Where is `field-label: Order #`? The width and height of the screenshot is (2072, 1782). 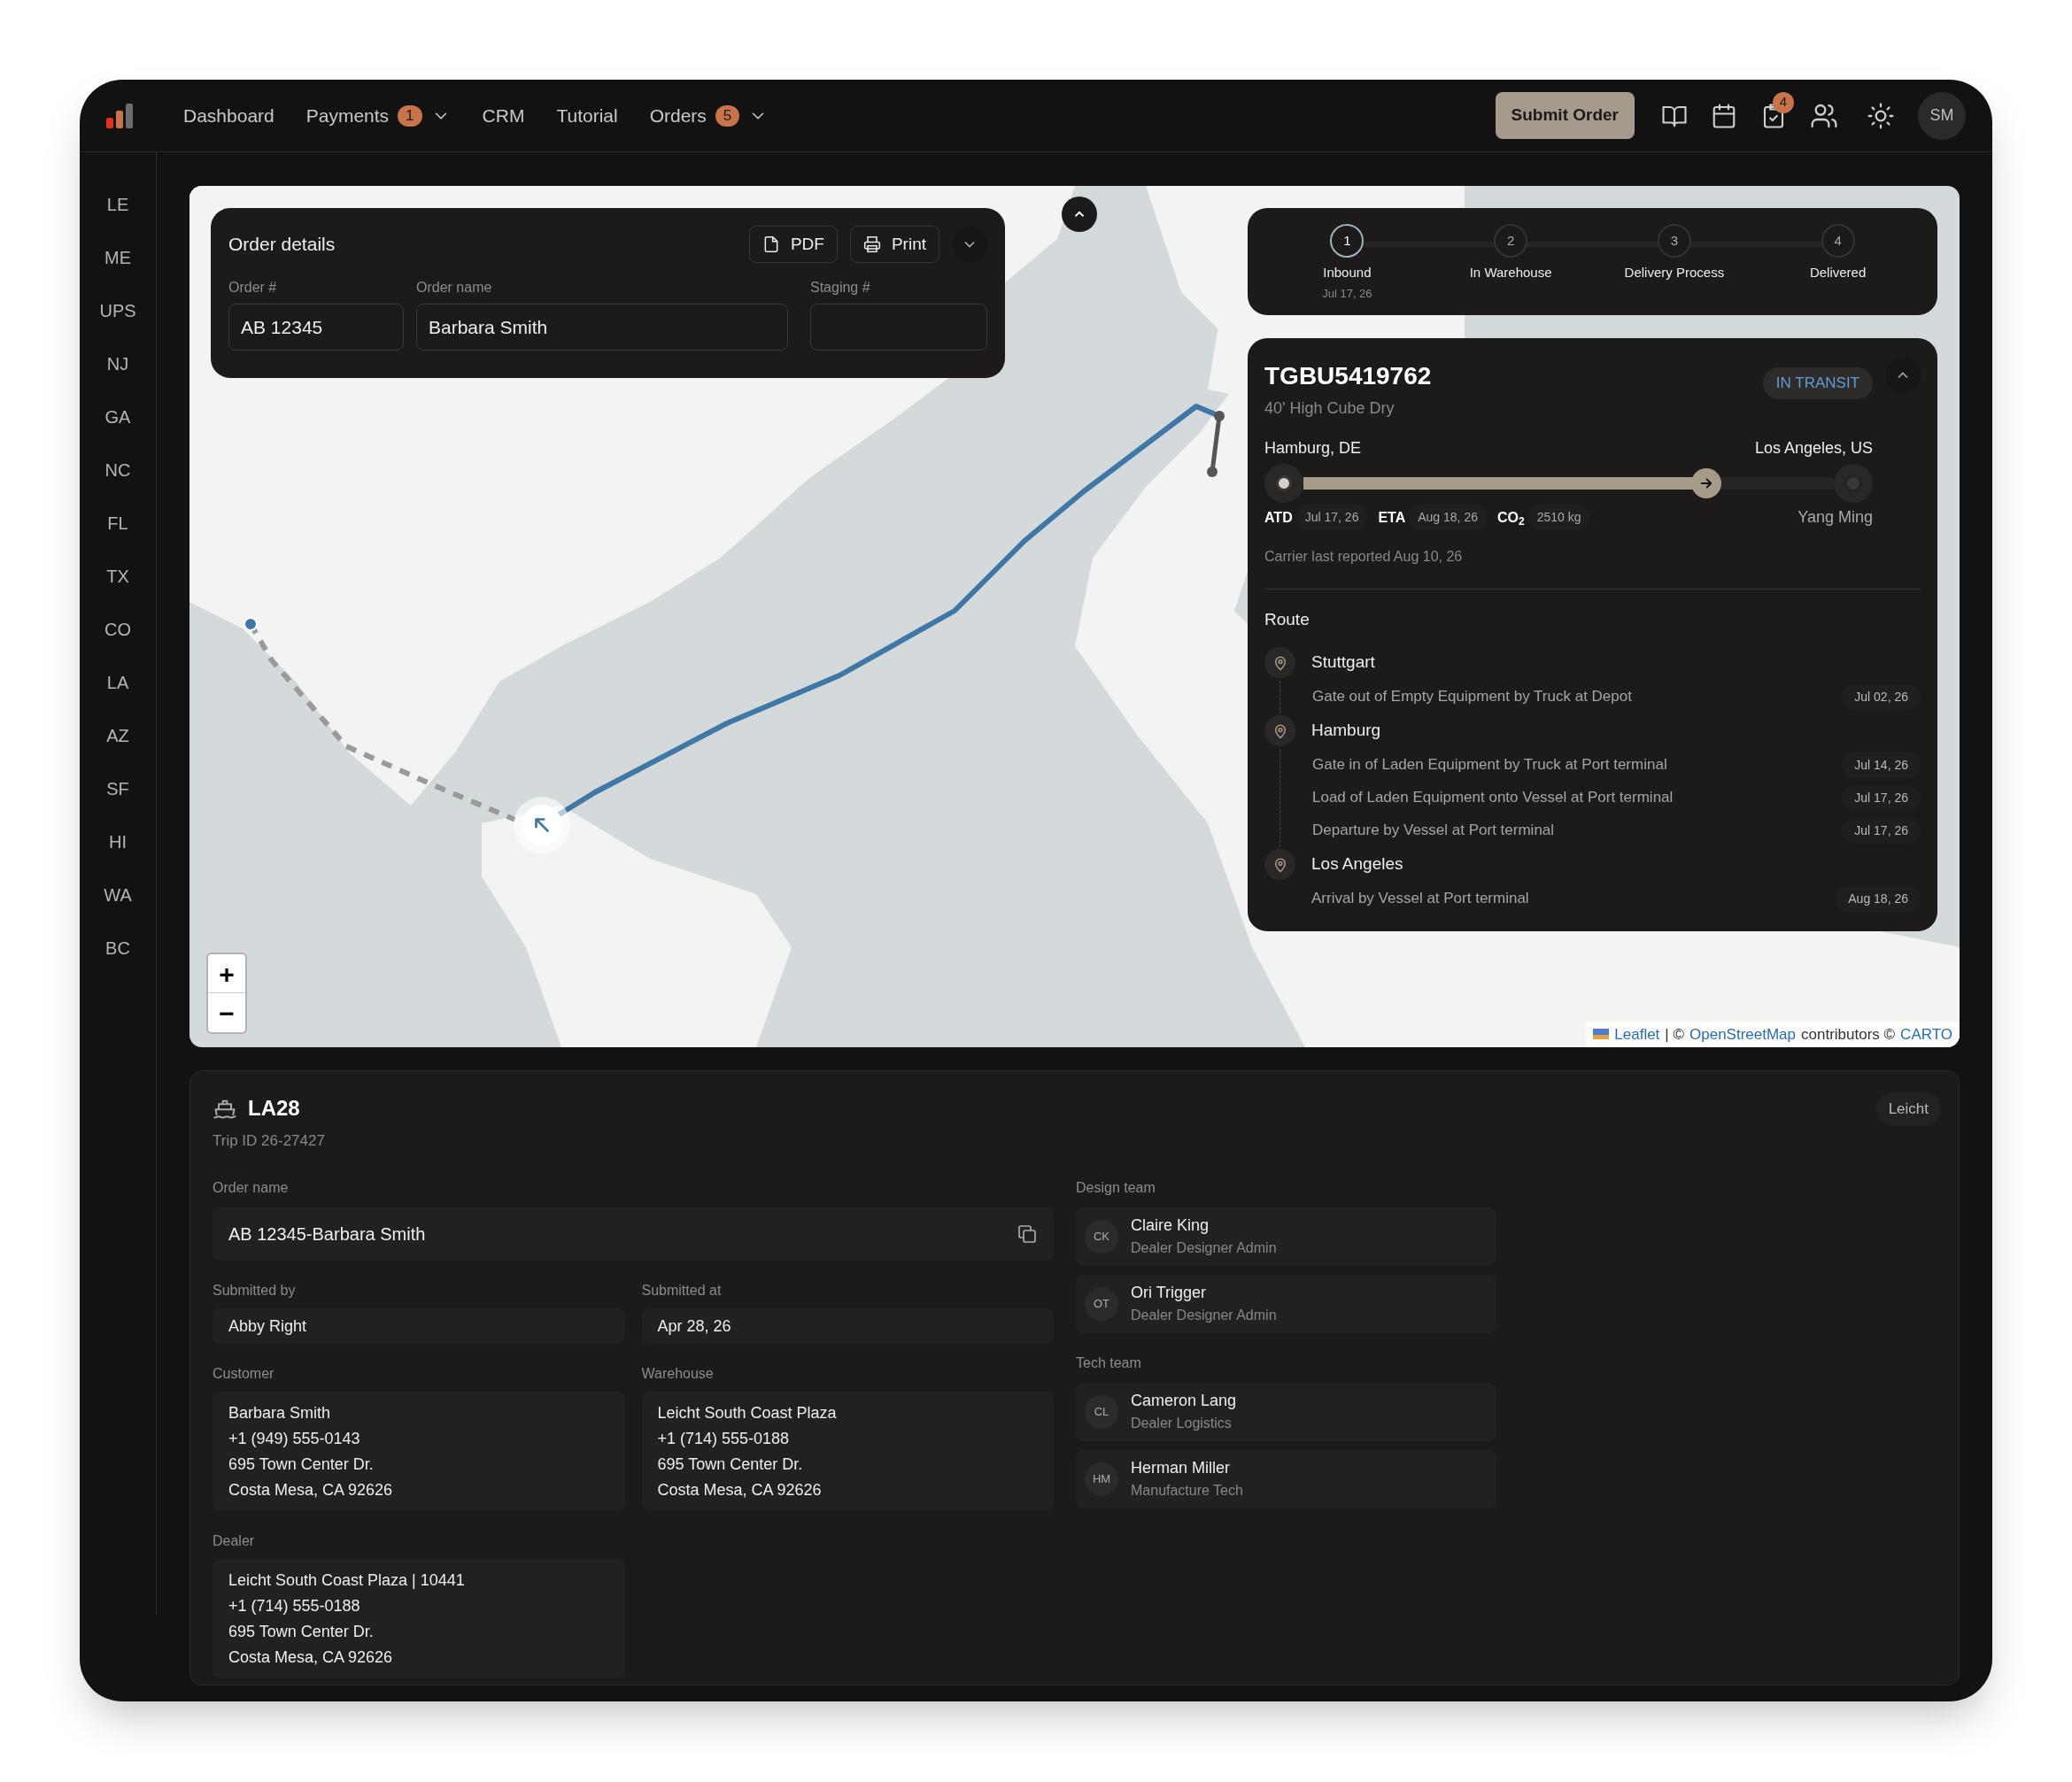 field-label: Order # is located at coordinates (253, 288).